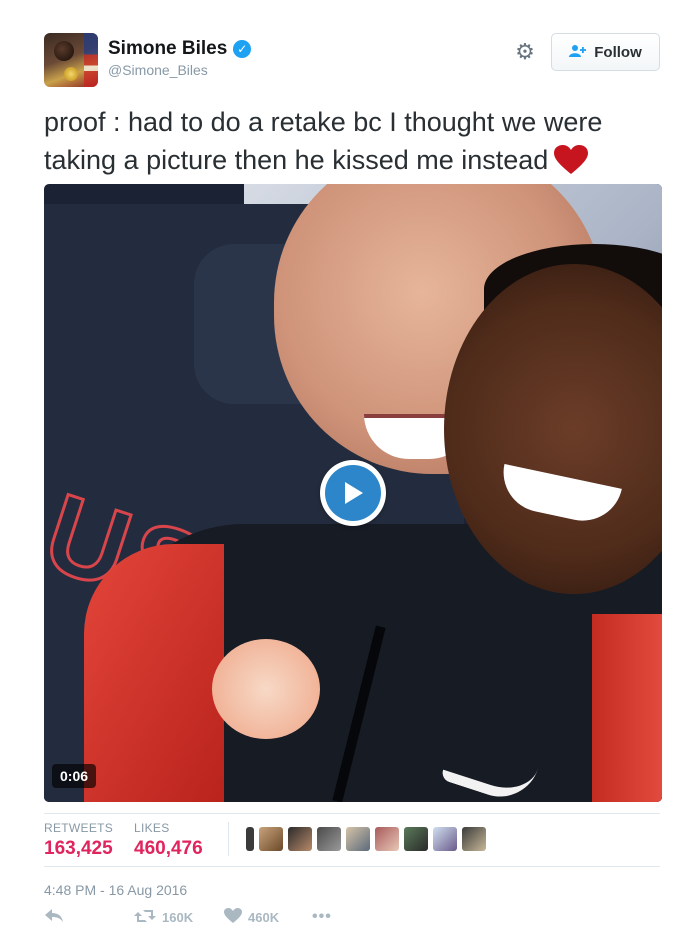 The width and height of the screenshot is (700, 944). I want to click on likes-stat: LIKES 460,476, so click(168, 840).